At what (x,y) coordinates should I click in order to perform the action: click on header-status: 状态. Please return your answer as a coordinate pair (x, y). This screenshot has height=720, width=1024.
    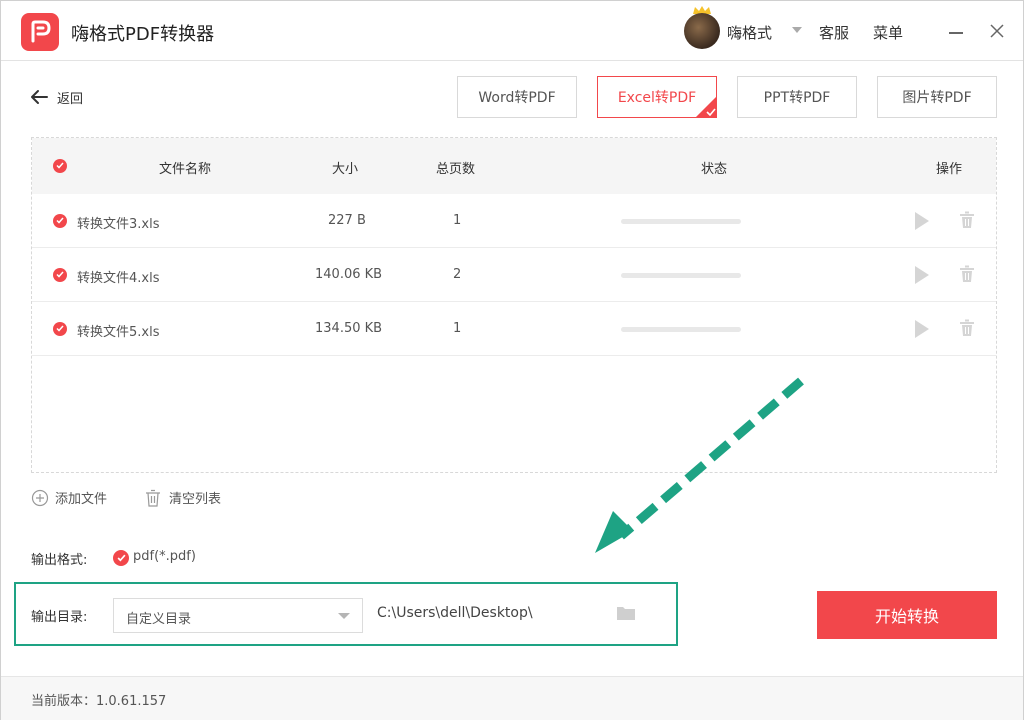
    Looking at the image, I should click on (714, 169).